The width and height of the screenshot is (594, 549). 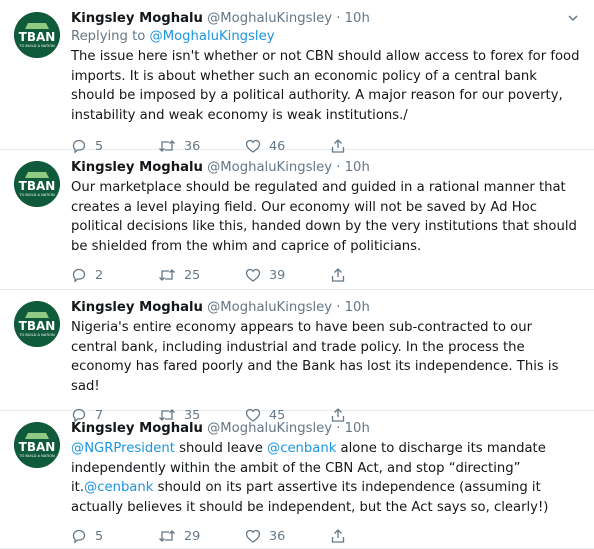 What do you see at coordinates (265, 275) in the screenshot?
I see `like-button: 39` at bounding box center [265, 275].